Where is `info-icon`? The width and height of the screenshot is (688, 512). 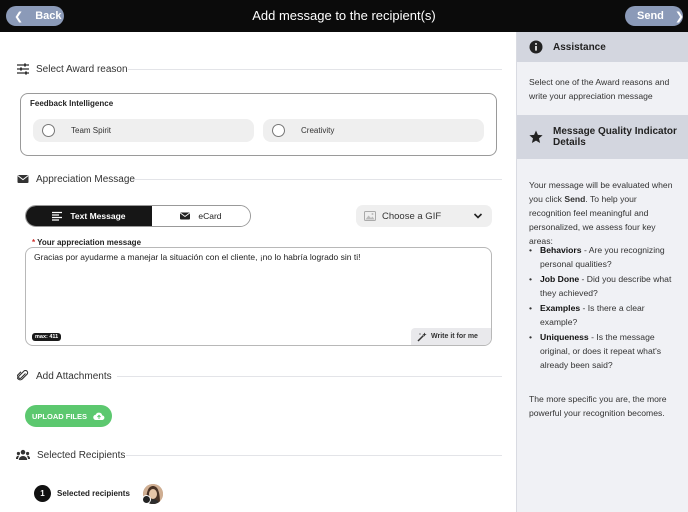 info-icon is located at coordinates (536, 47).